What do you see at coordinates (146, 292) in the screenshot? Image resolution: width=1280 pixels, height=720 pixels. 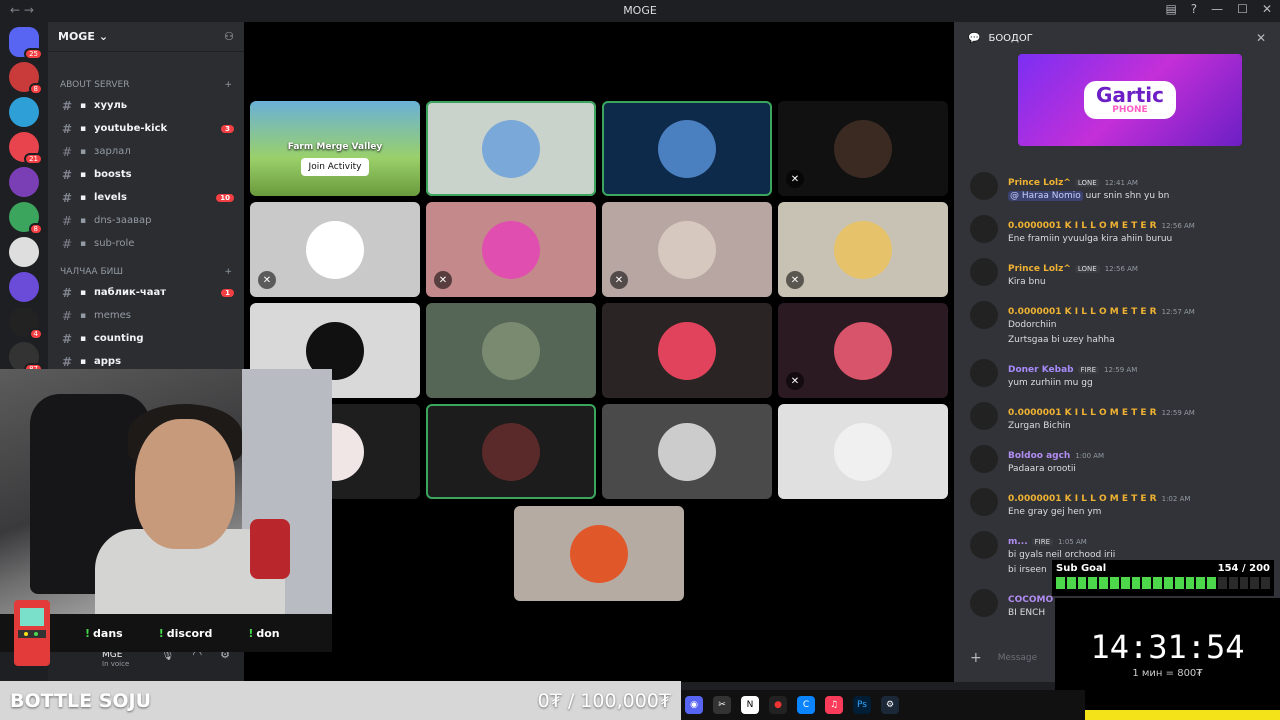 I see `channel-item: # ▪ паблик-чаат 1` at bounding box center [146, 292].